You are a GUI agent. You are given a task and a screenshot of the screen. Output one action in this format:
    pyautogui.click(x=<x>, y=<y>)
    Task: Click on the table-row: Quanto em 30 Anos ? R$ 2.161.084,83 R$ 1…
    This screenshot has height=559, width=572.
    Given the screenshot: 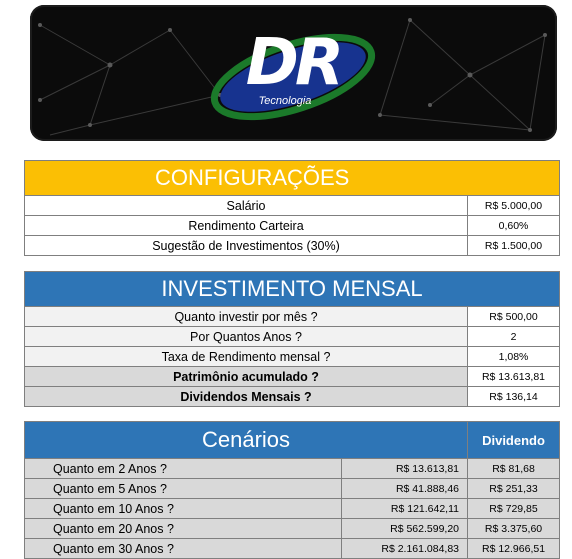 What is the action you would take?
    pyautogui.click(x=292, y=548)
    